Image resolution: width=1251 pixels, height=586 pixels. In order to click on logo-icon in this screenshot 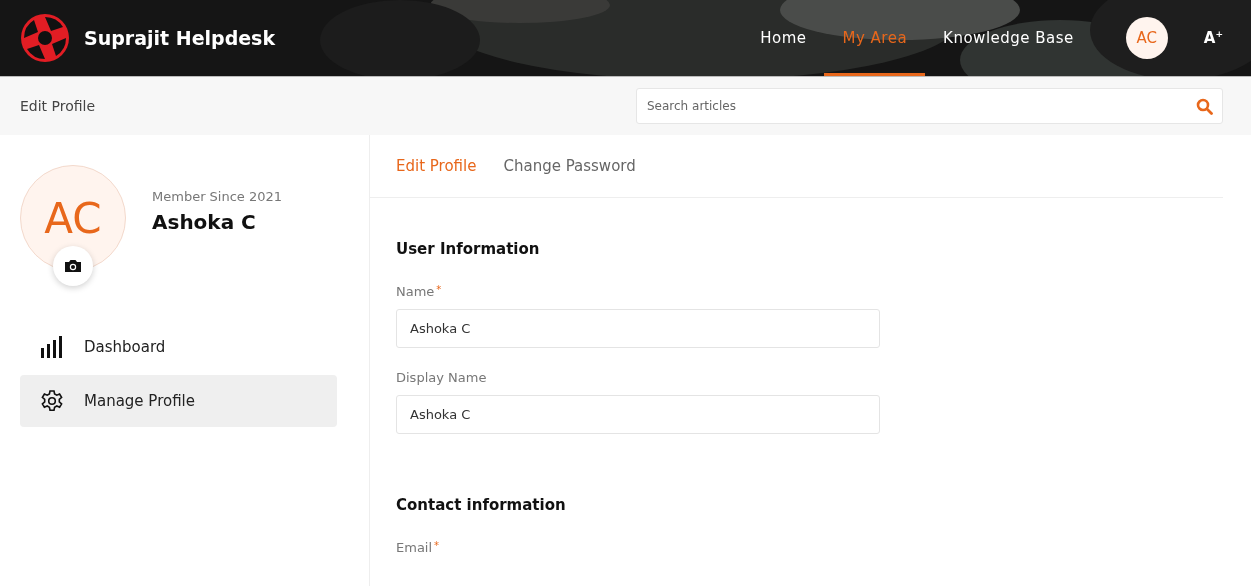, I will do `click(45, 38)`.